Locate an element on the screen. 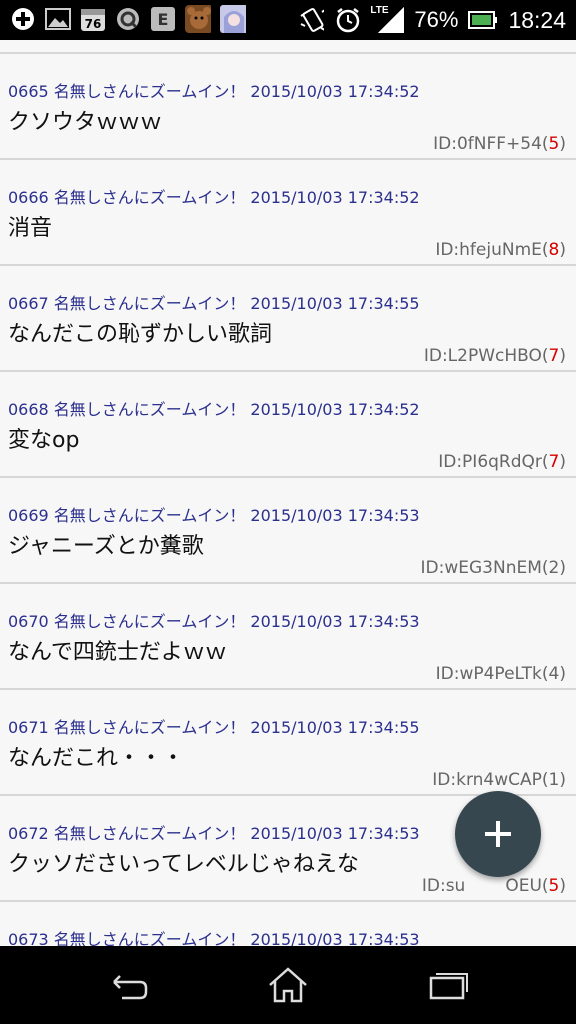  post-header: 0670 名無しさんにズームイン！ 2015/10/03 17:34:53 is located at coordinates (214, 620).